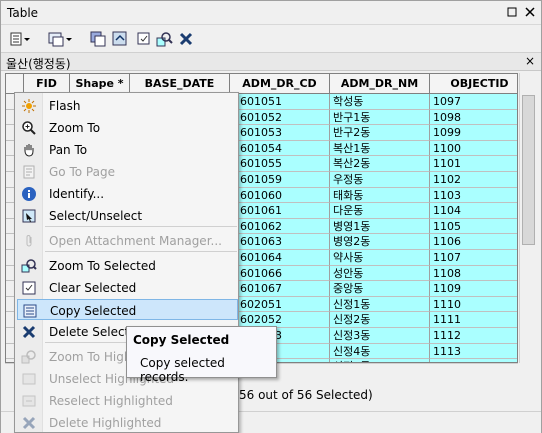  What do you see at coordinates (280, 84) in the screenshot?
I see `column-header: ADM_DR_CD` at bounding box center [280, 84].